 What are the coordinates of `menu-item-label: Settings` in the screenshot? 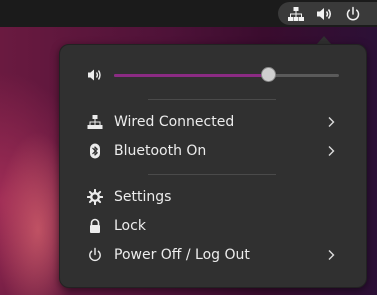 It's located at (143, 197).